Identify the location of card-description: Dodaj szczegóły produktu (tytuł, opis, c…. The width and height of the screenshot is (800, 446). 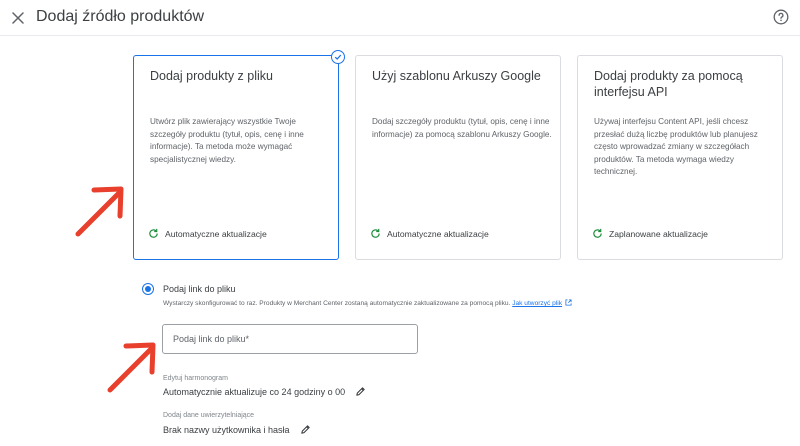
(462, 128).